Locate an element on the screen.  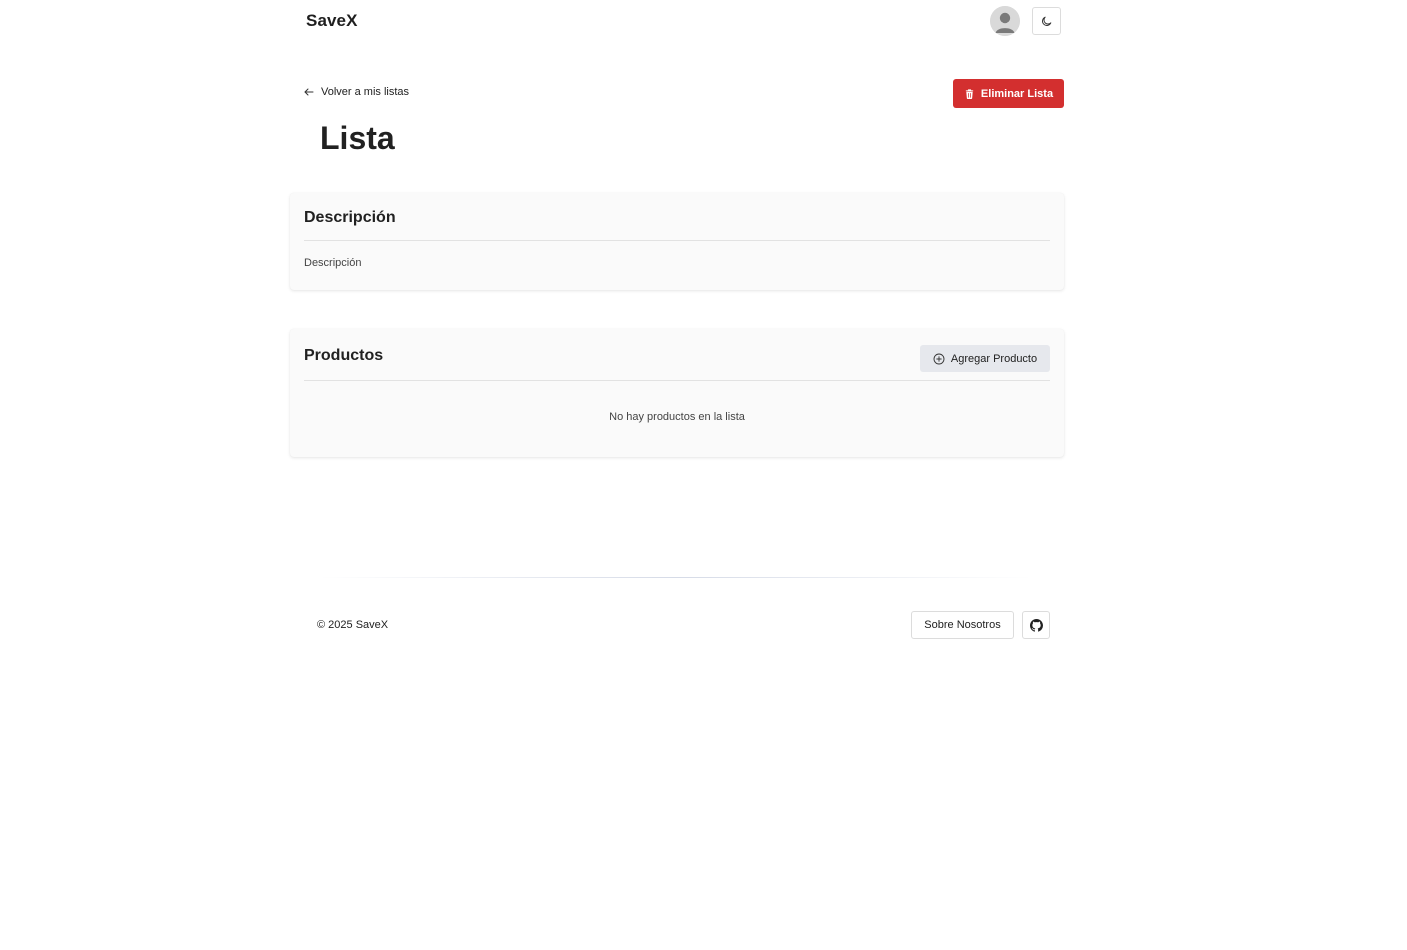
delete-list-button: Eliminar Lista is located at coordinates (1008, 93).